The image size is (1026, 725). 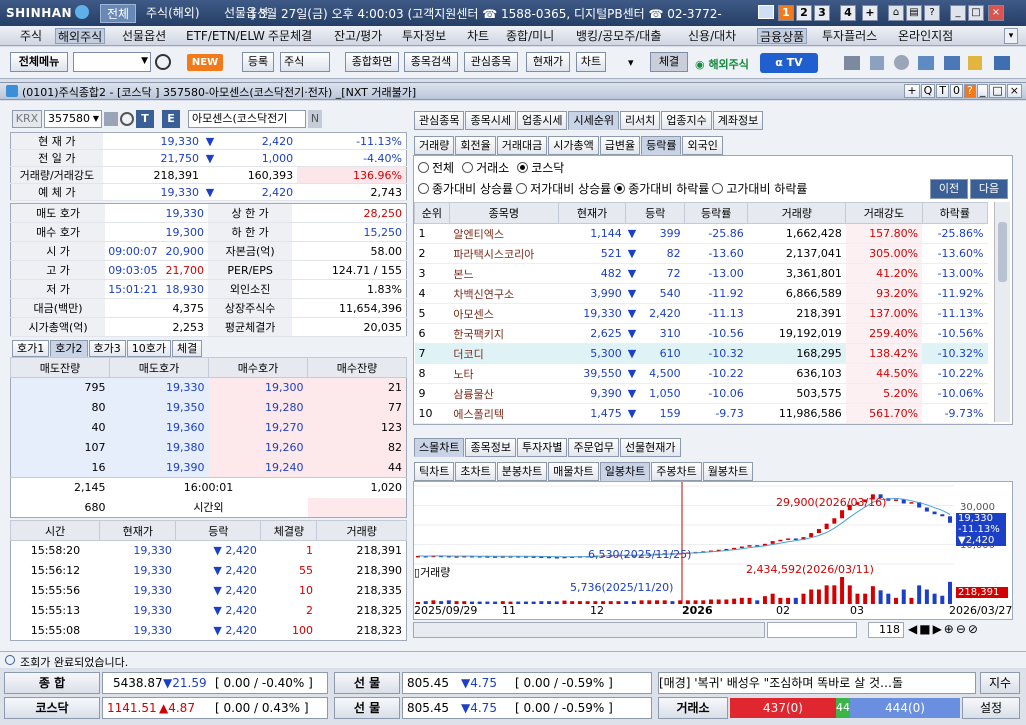 What do you see at coordinates (701, 353) in the screenshot?
I see `ranking-row: 7 더코디 5,300 ▼ 610 -10.32 168,295 138.42% -10.32%` at bounding box center [701, 353].